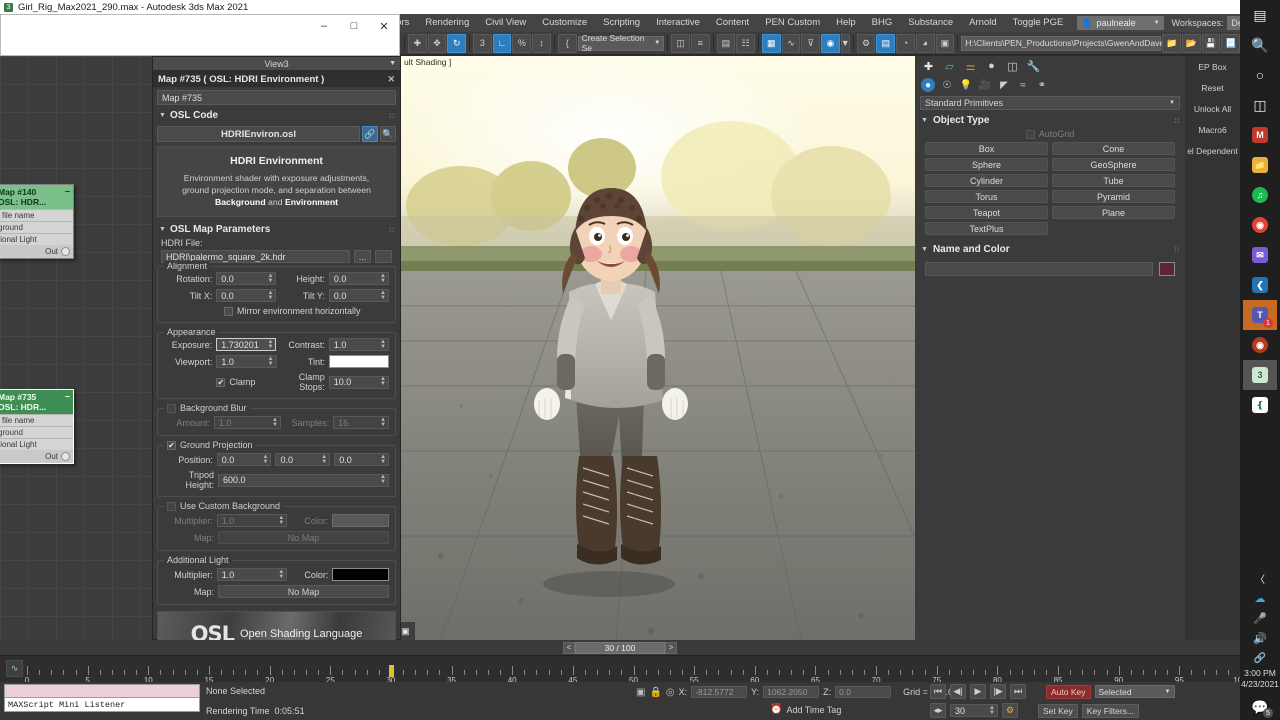 The width and height of the screenshot is (1280, 720). I want to click on menu-item-scripting: Scripting, so click(621, 23).